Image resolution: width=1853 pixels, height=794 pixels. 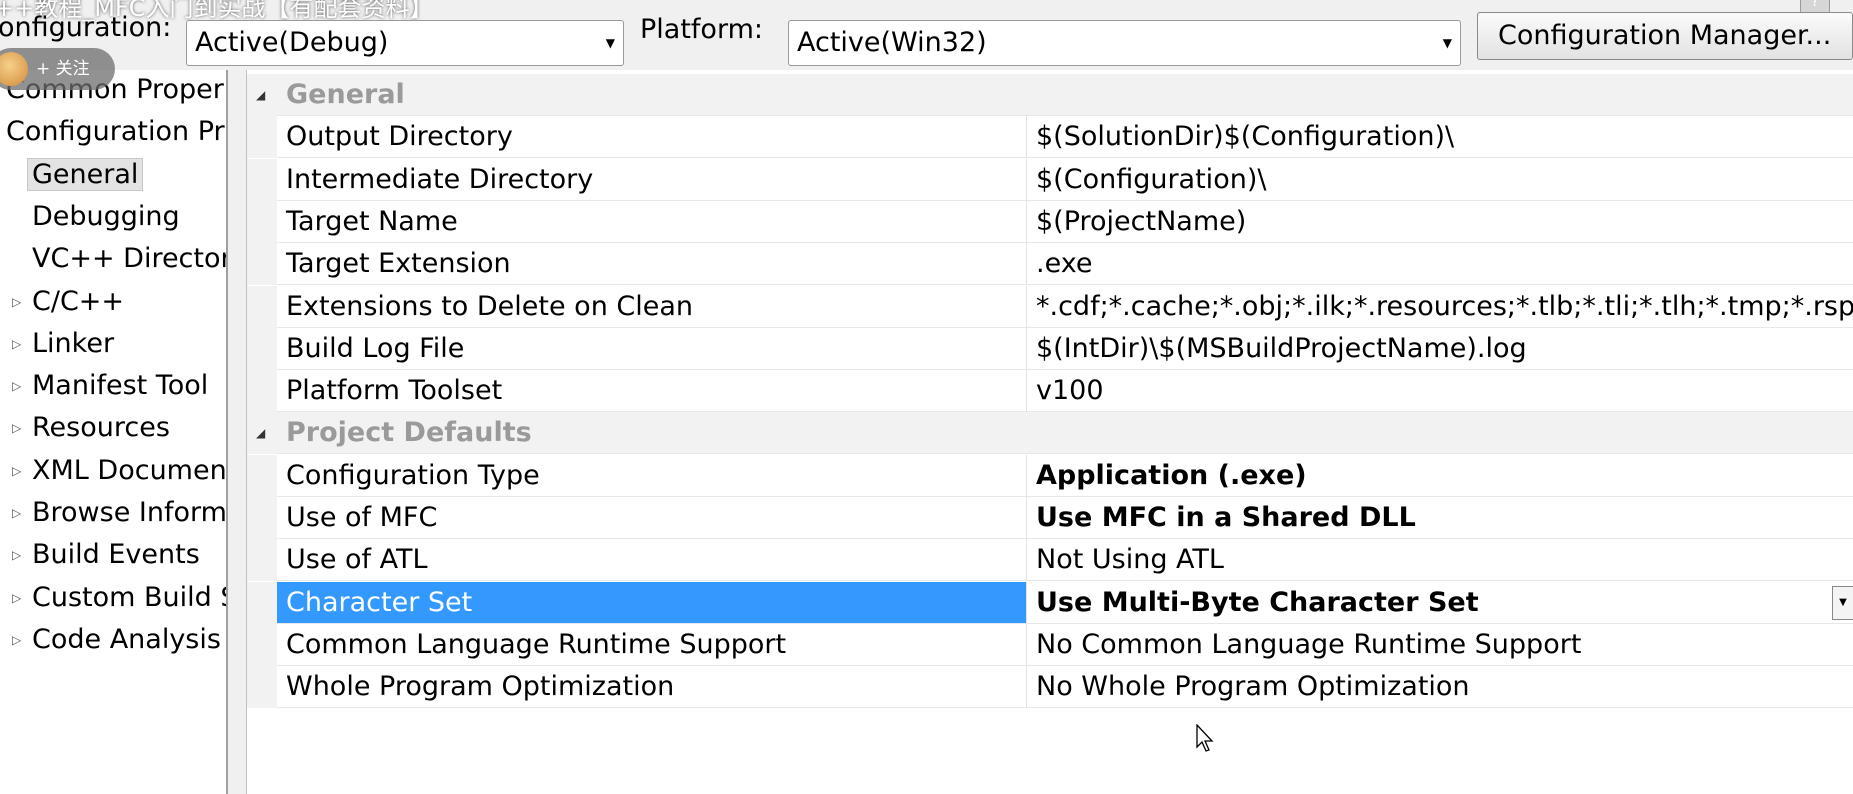 I want to click on property-name: Target Extension, so click(x=652, y=264).